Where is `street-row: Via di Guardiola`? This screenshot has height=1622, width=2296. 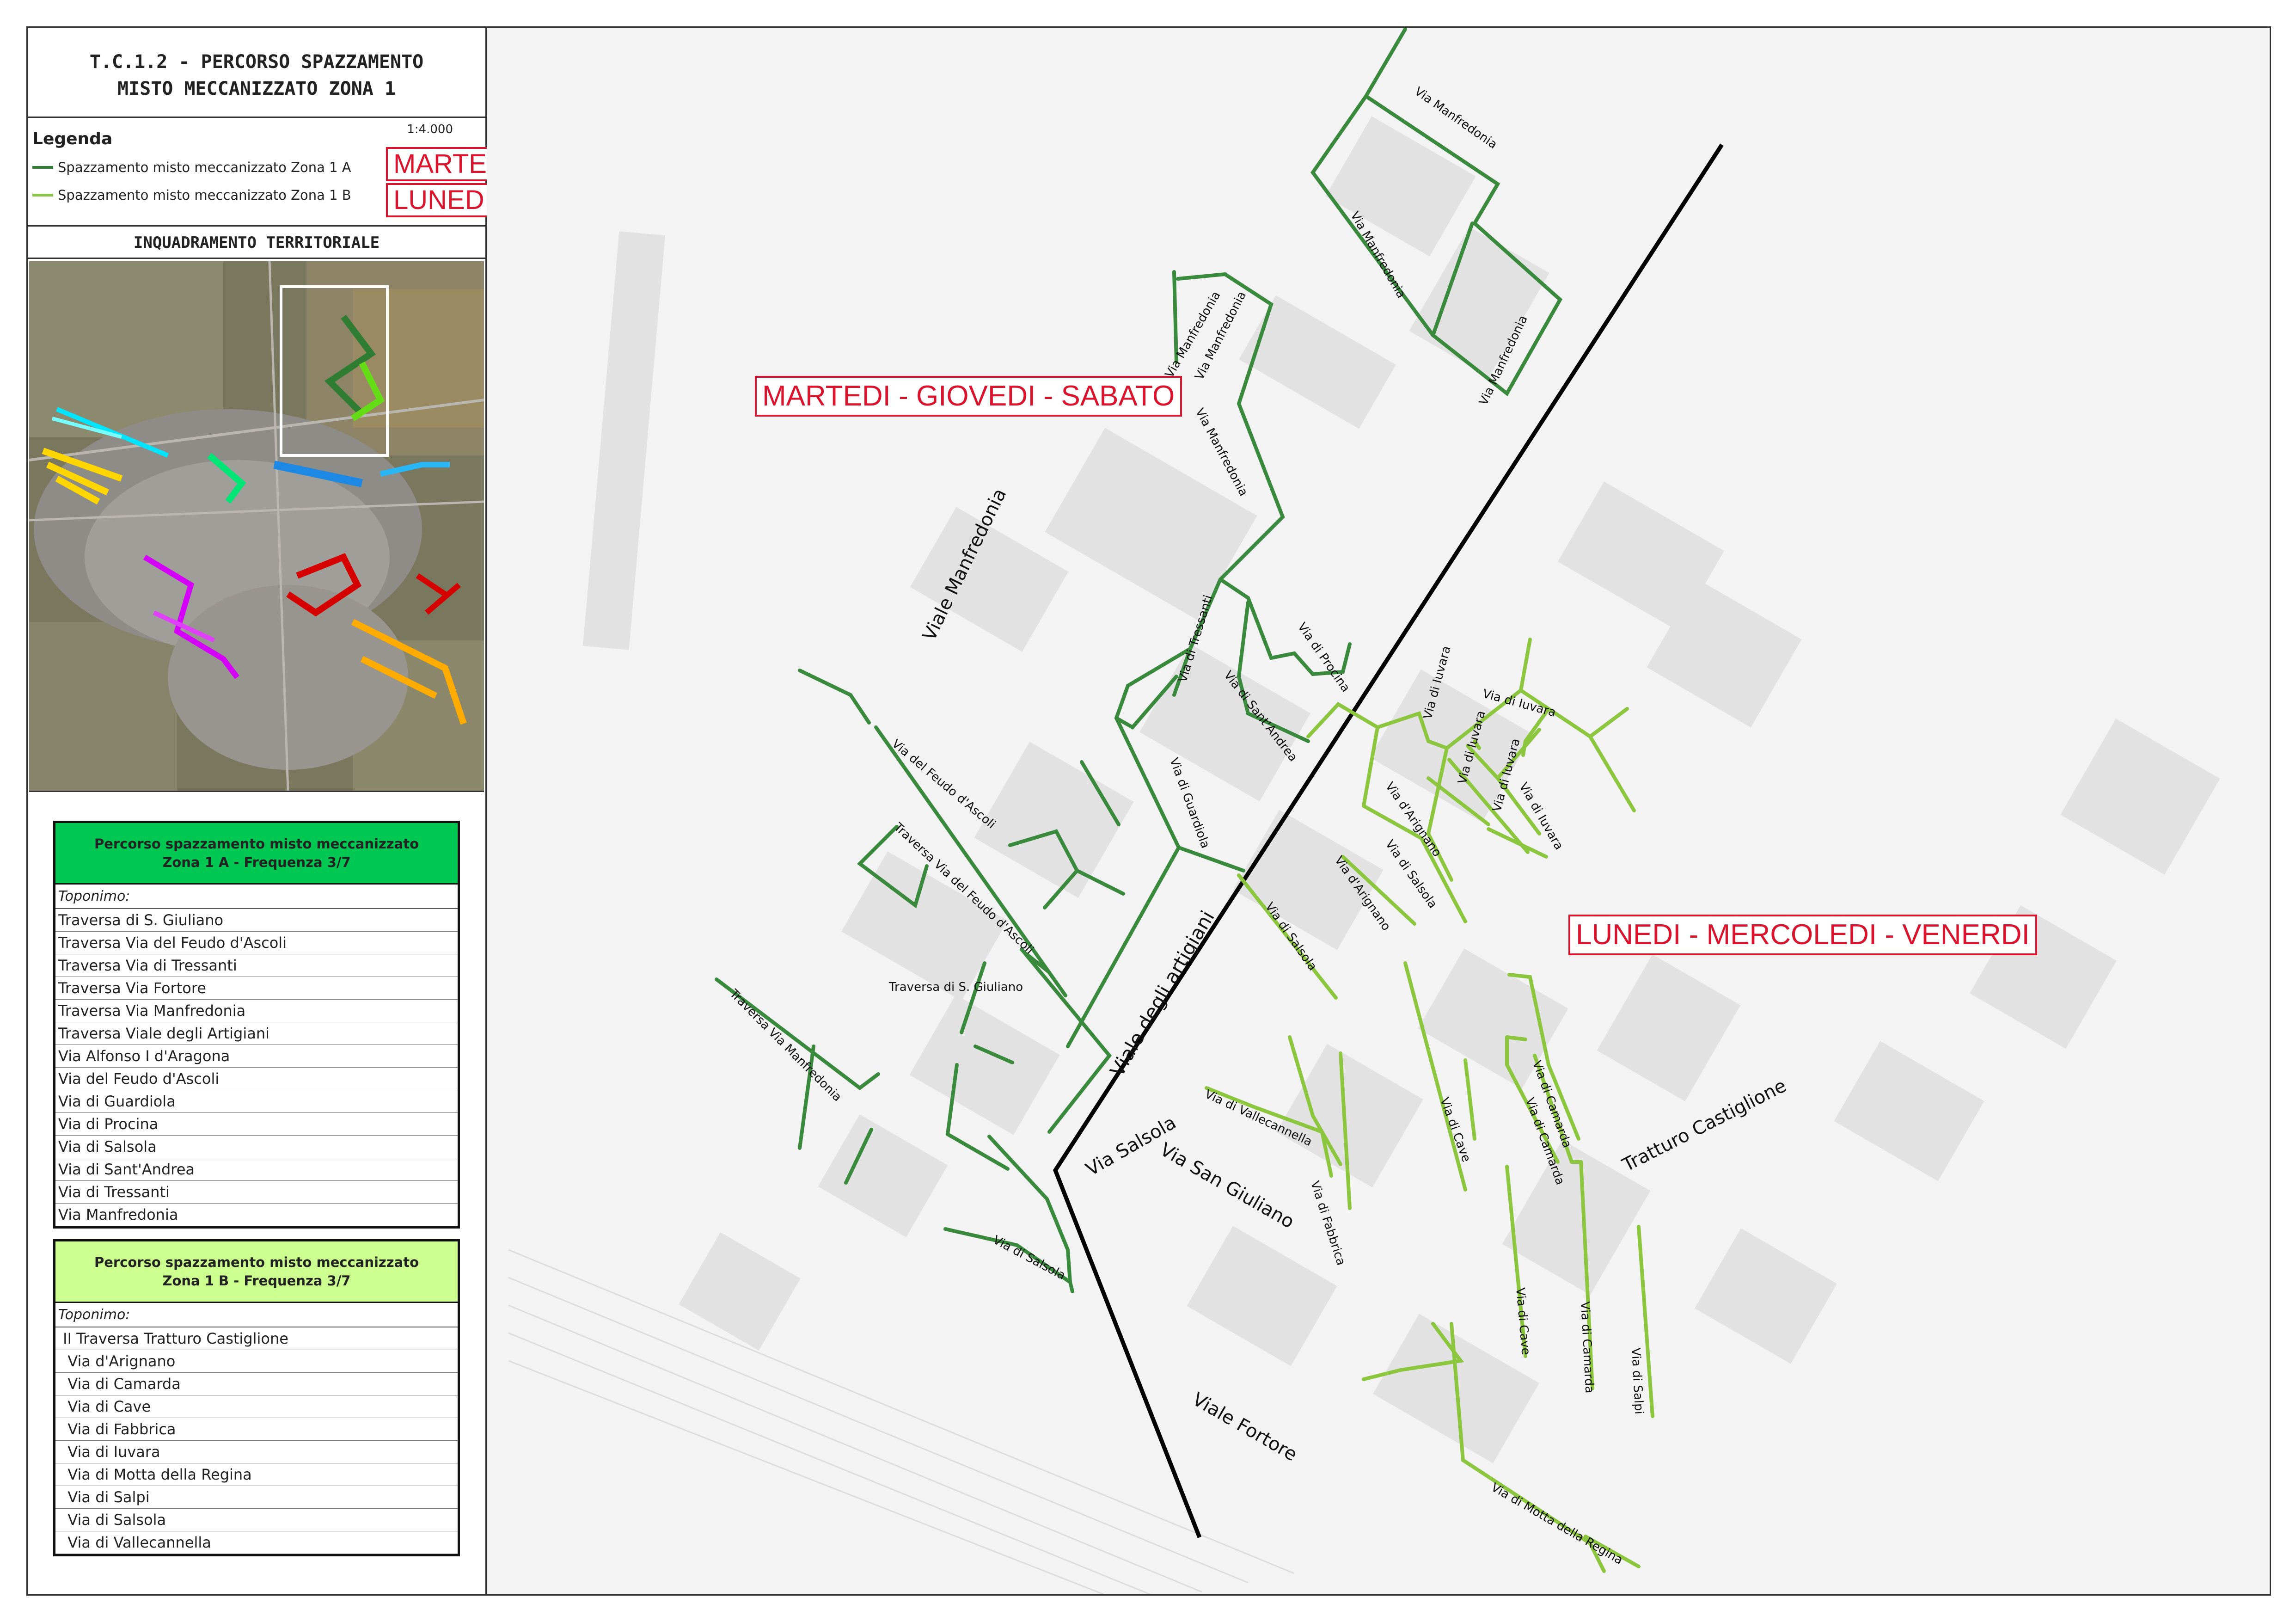 street-row: Via di Guardiola is located at coordinates (256, 1101).